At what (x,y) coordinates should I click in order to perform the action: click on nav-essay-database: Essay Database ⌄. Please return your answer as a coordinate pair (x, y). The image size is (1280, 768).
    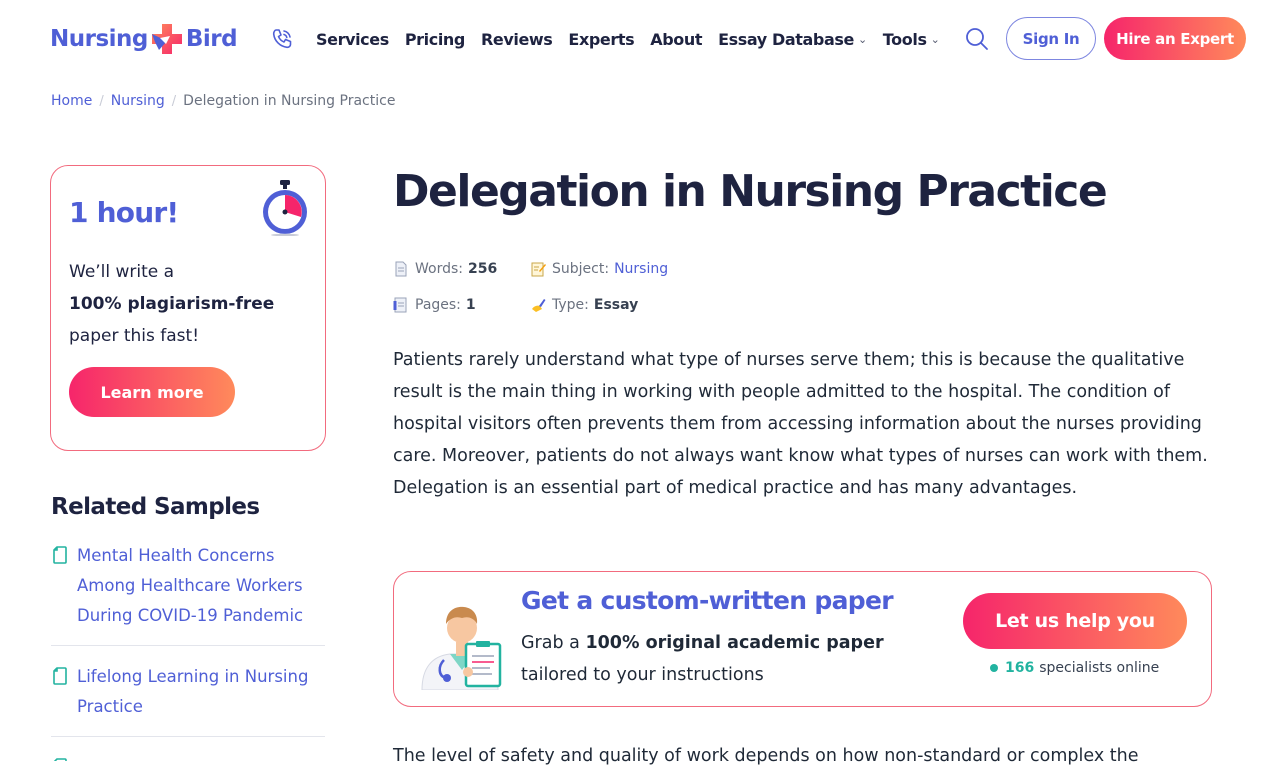
    Looking at the image, I should click on (792, 39).